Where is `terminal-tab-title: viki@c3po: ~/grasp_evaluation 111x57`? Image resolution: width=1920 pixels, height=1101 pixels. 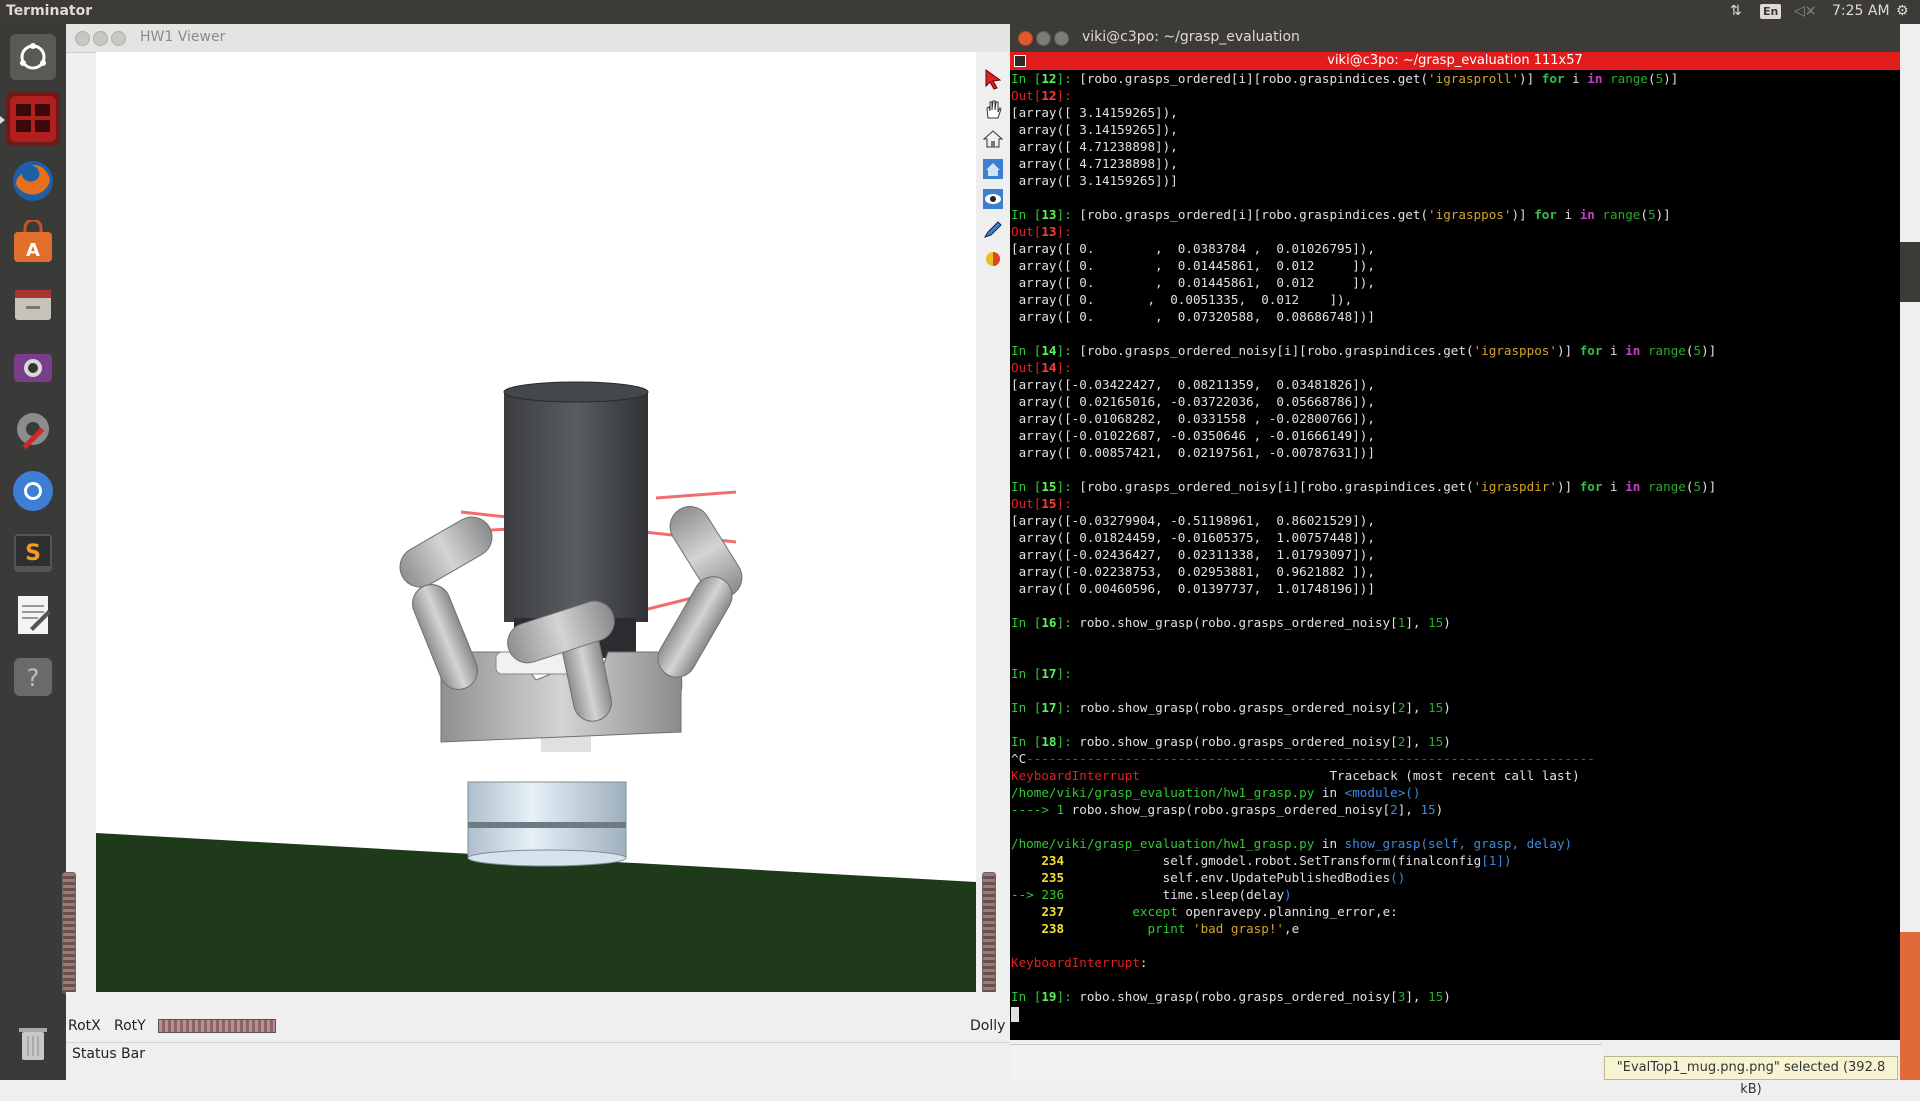 terminal-tab-title: viki@c3po: ~/grasp_evaluation 111x57 is located at coordinates (1455, 60).